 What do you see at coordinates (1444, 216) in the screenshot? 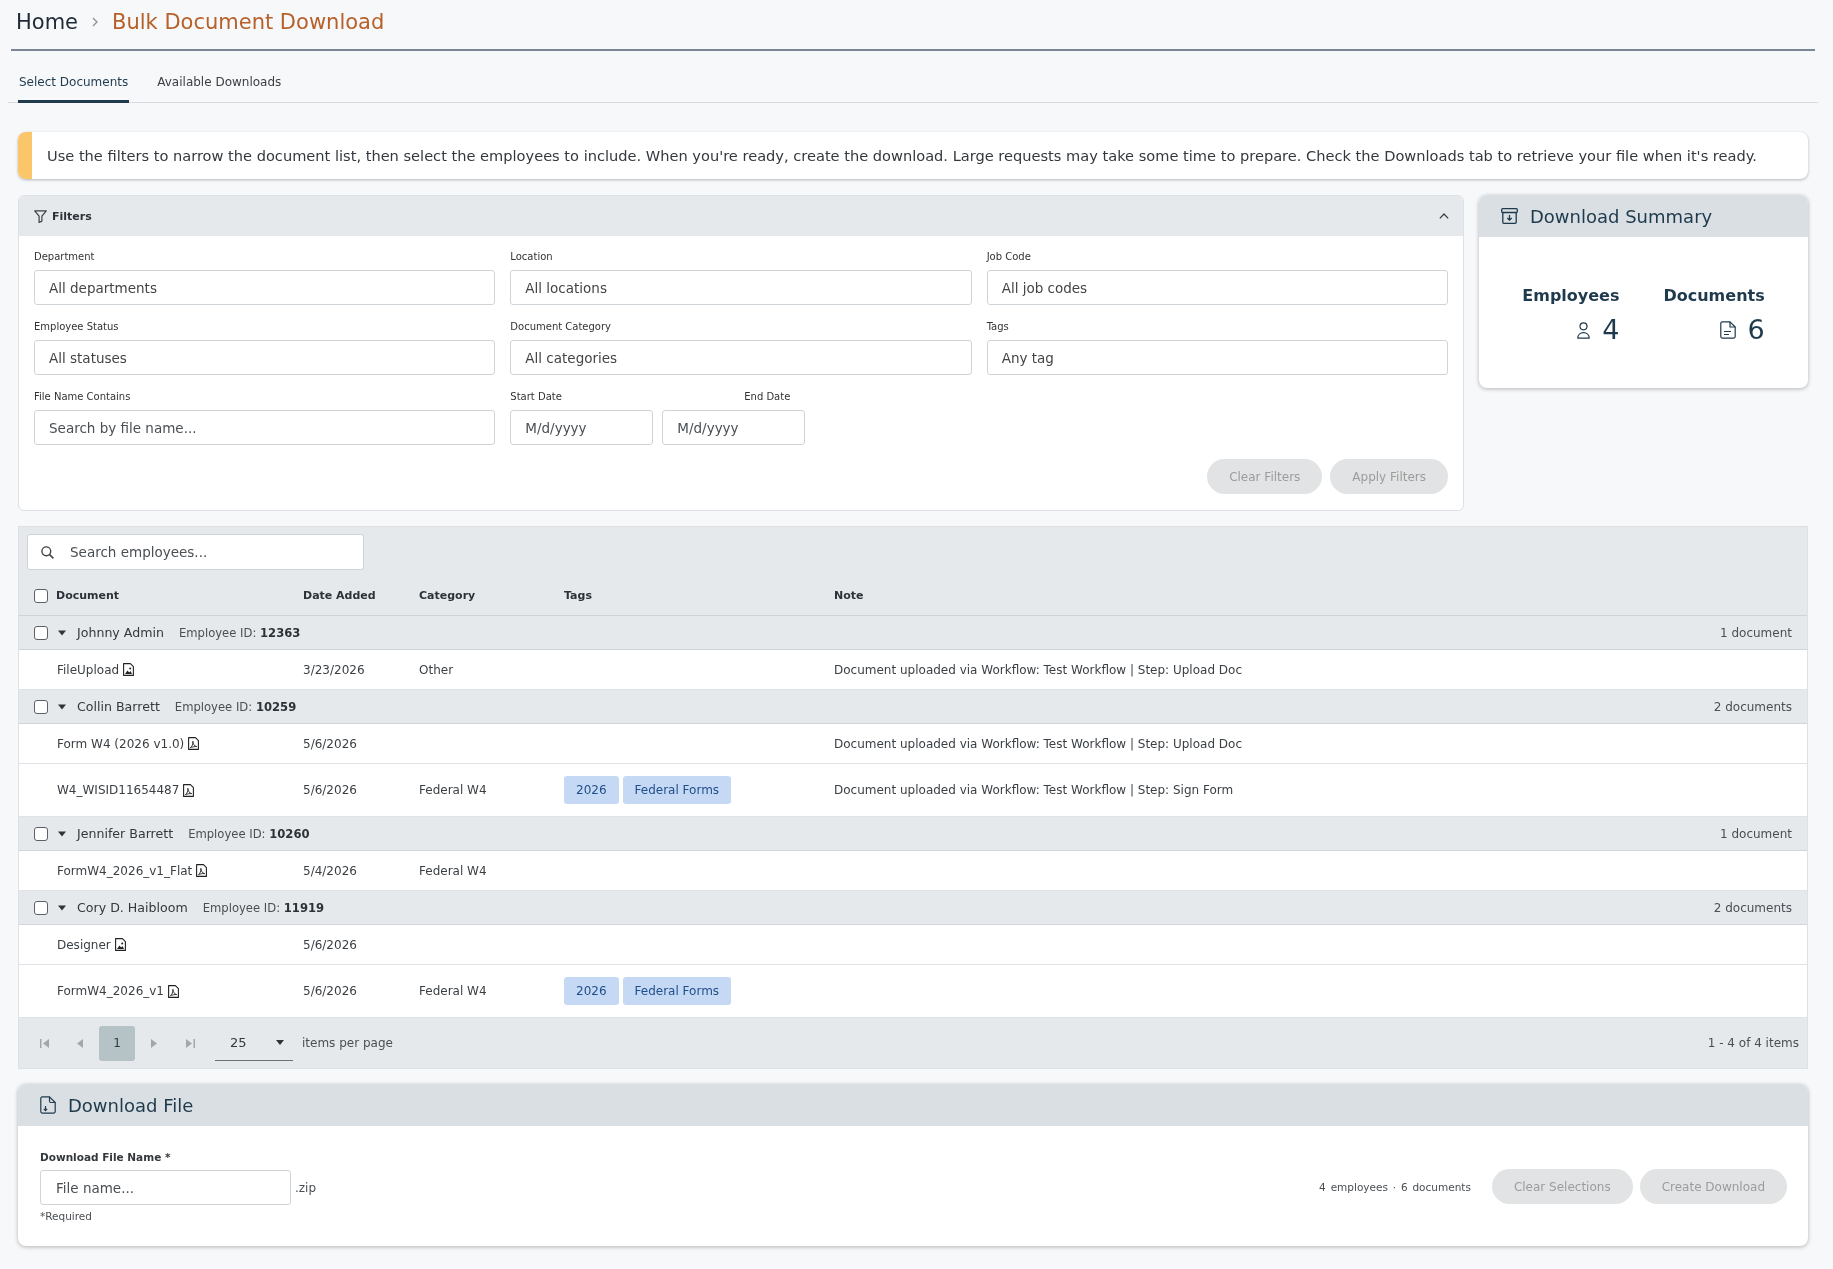
I see `chevron-up-icon` at bounding box center [1444, 216].